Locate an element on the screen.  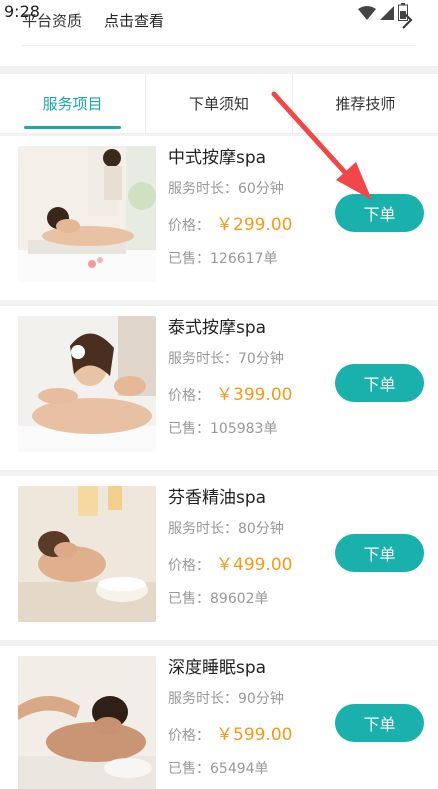
service-duration: 服务时长：70分钟 is located at coordinates (226, 359).